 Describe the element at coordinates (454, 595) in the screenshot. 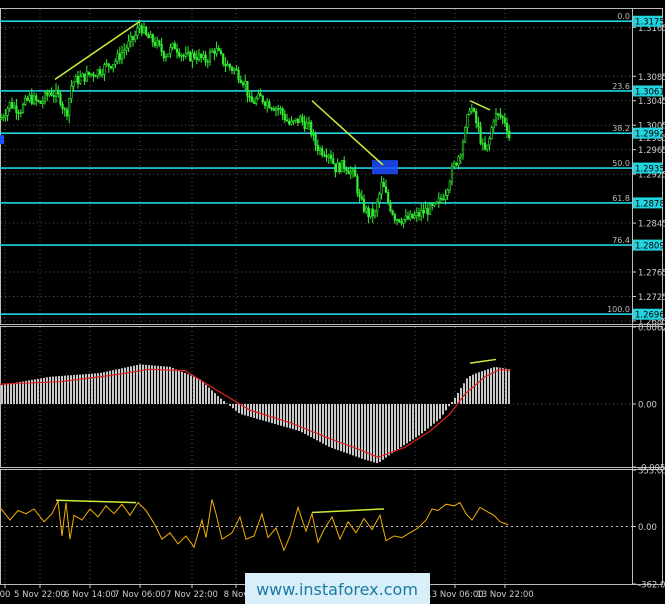

I see `time-tick-label-7: 13 Nov 06:00` at that location.